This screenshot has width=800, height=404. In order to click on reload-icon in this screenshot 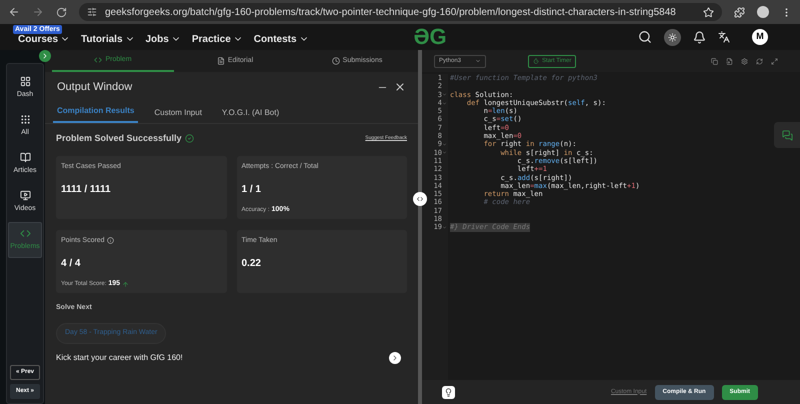, I will do `click(61, 12)`.